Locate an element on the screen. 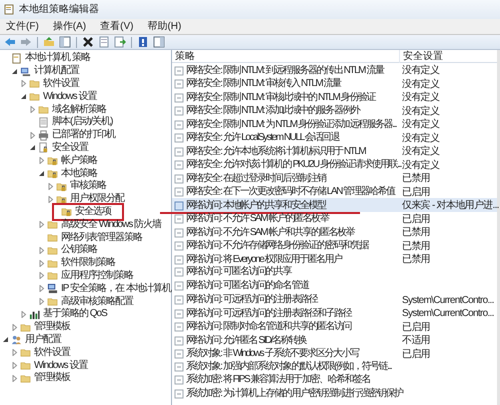  printer-icon is located at coordinates (43, 135).